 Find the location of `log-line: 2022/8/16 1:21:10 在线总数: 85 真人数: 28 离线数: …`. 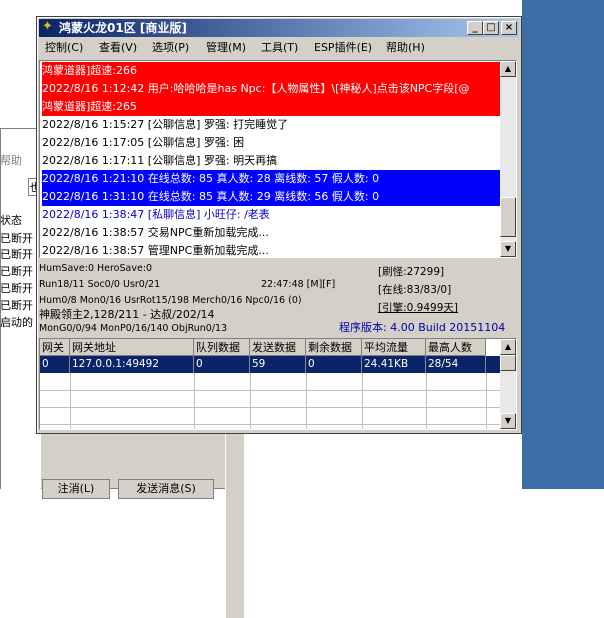

log-line: 2022/8/16 1:21:10 在线总数: 85 真人数: 28 离线数: … is located at coordinates (271, 179).